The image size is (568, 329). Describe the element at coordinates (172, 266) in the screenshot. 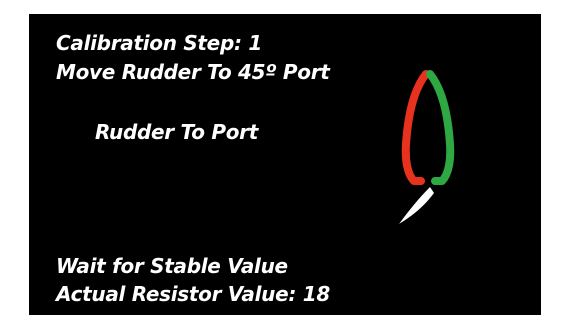

I see `wait-stable-message: Wait for Stable Value` at that location.